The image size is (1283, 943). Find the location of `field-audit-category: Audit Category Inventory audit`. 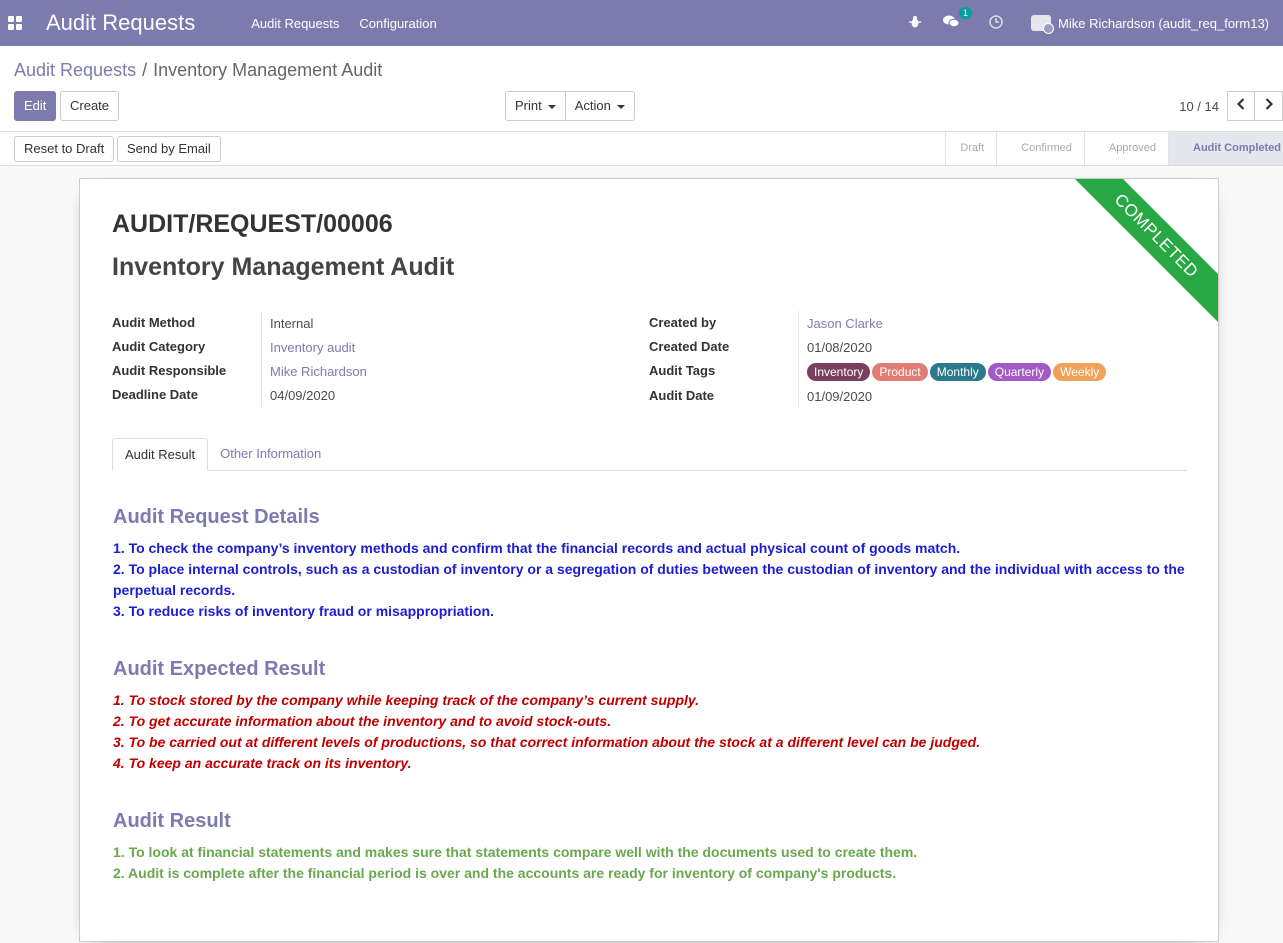

field-audit-category: Audit Category Inventory audit is located at coordinates (367, 347).